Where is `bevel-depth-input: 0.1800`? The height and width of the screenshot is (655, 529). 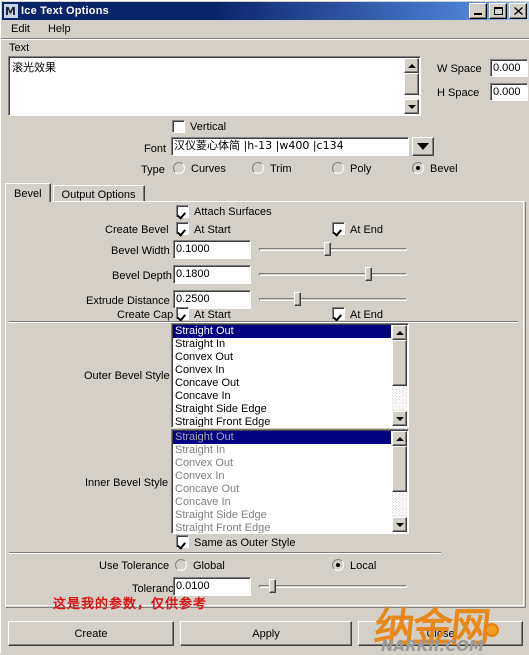 bevel-depth-input: 0.1800 is located at coordinates (212, 274).